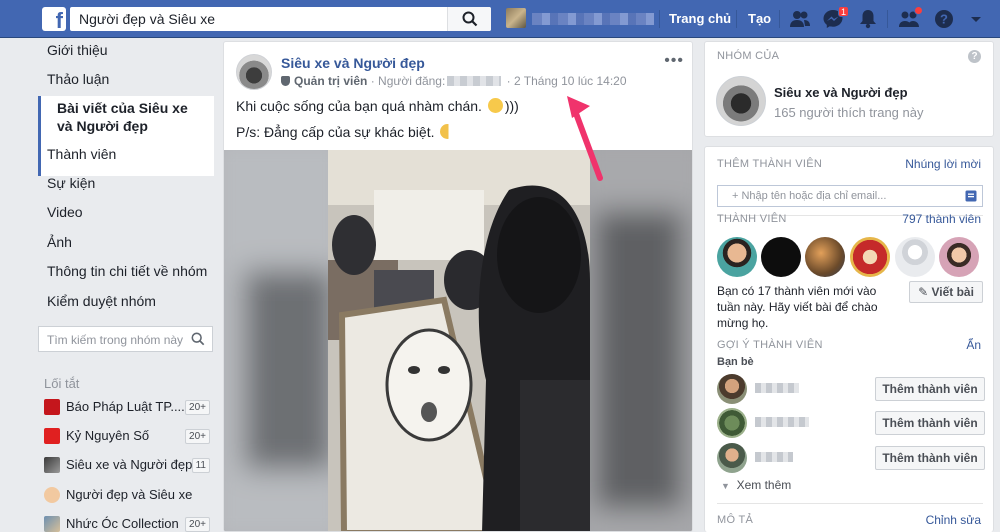  What do you see at coordinates (674, 61) in the screenshot?
I see `more-options-icon: •••` at bounding box center [674, 61].